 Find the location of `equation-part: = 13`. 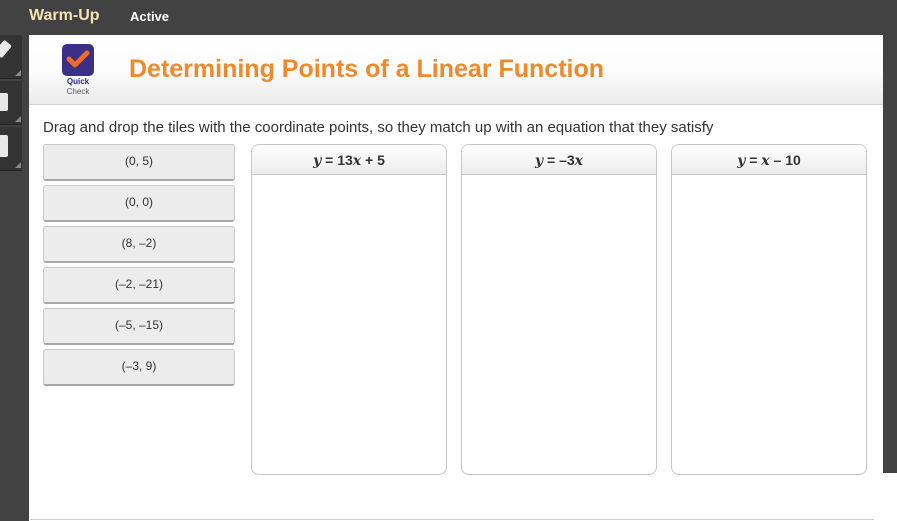

equation-part: = 13 is located at coordinates (337, 160).